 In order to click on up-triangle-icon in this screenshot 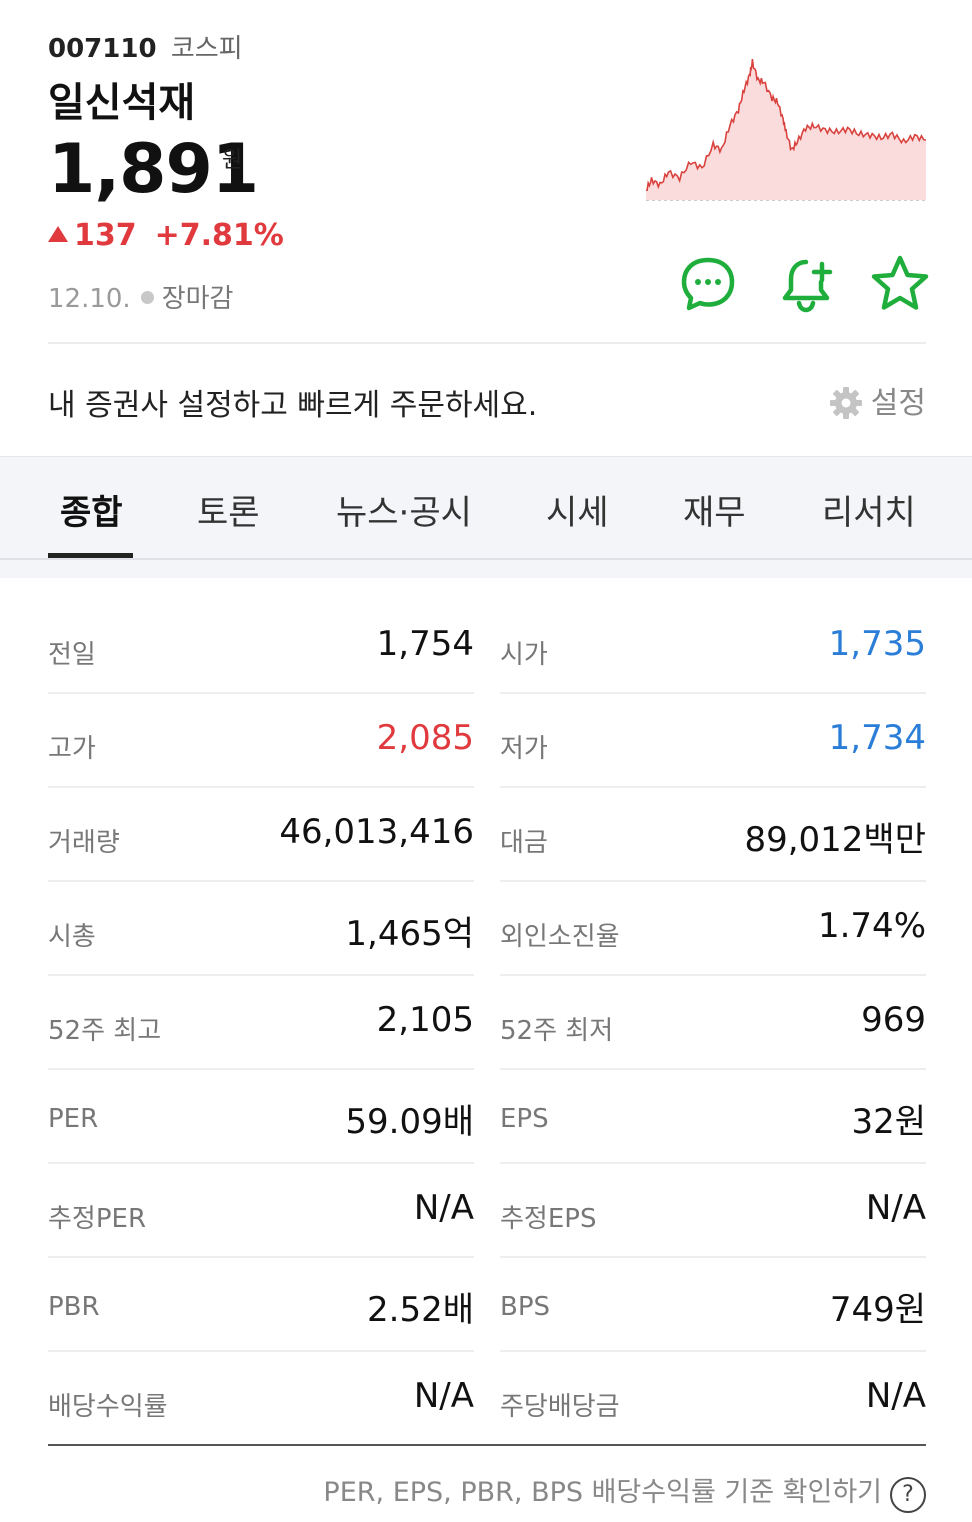, I will do `click(58, 234)`.